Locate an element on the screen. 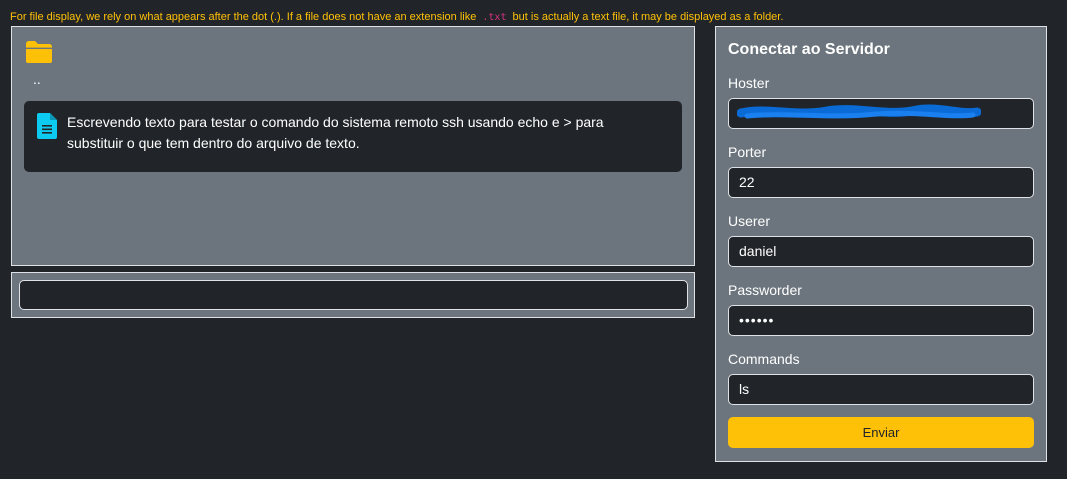  host-label: Hoster is located at coordinates (749, 83).